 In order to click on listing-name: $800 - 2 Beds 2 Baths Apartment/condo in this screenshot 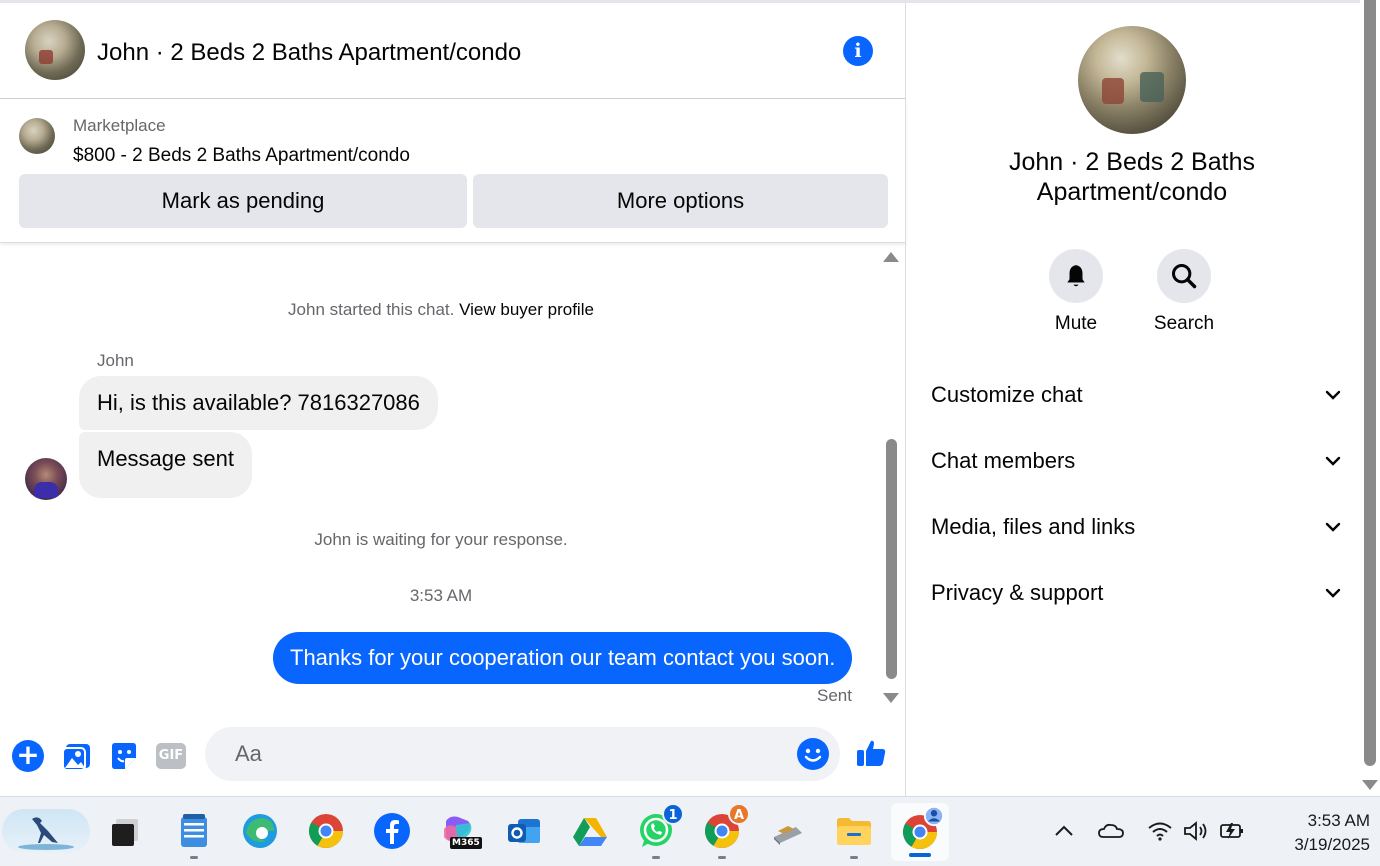, I will do `click(241, 156)`.